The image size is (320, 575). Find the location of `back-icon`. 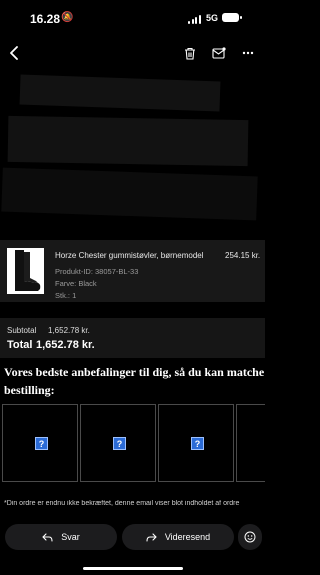

back-icon is located at coordinates (14, 53).